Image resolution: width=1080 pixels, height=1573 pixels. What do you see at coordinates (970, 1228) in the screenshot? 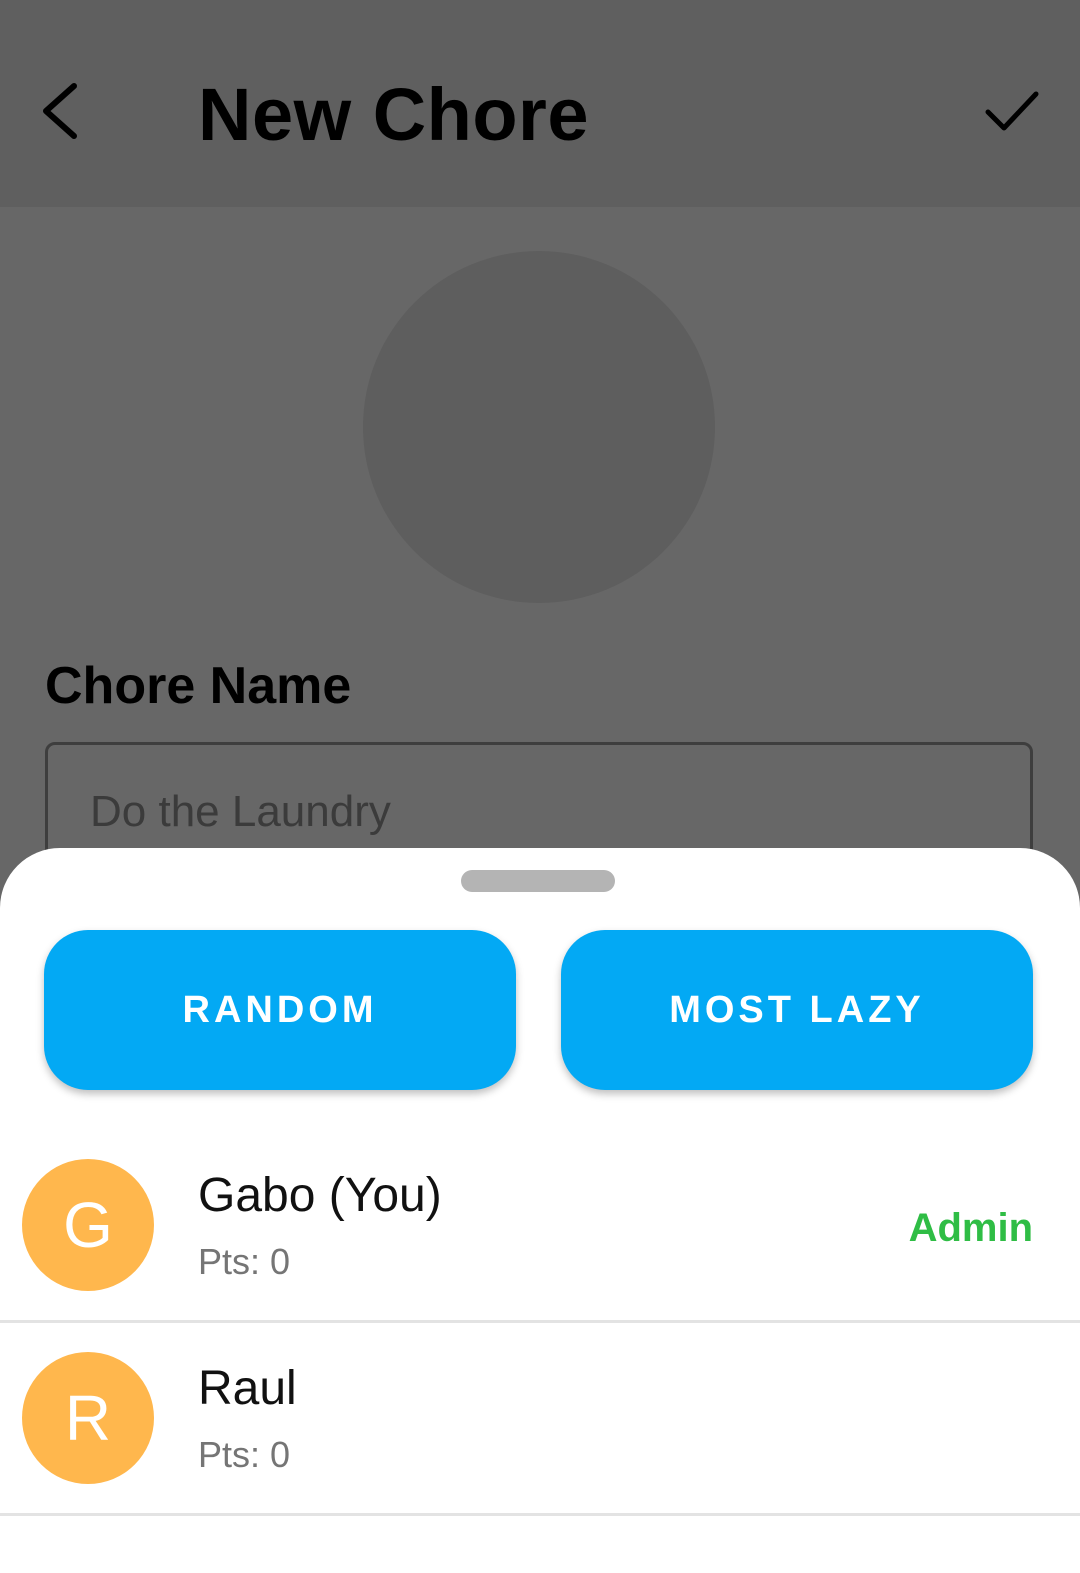
I see `admin-badge: Admin` at bounding box center [970, 1228].